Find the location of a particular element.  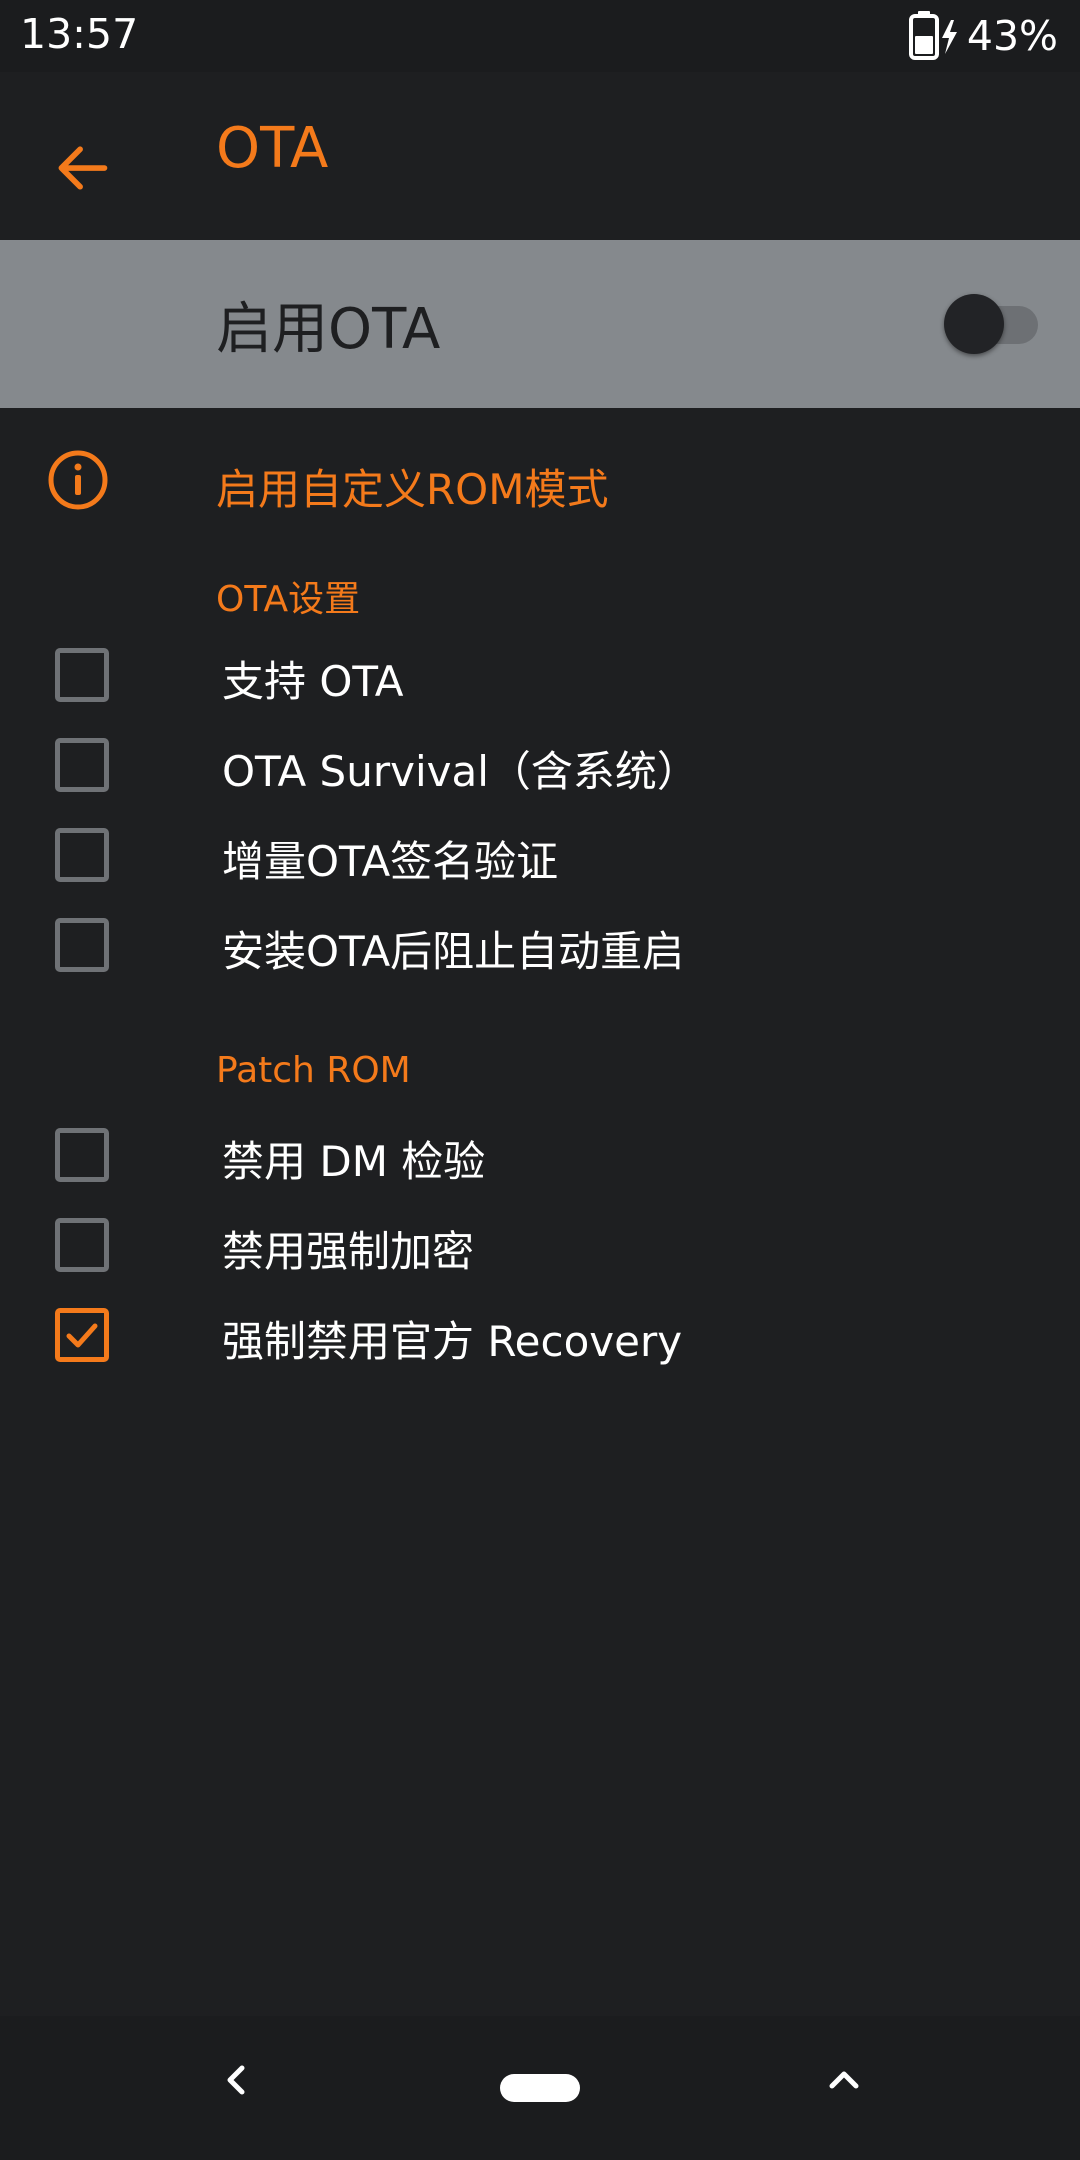

option-disable-dm-verity: 禁用 DM 检验 is located at coordinates (540, 1155).